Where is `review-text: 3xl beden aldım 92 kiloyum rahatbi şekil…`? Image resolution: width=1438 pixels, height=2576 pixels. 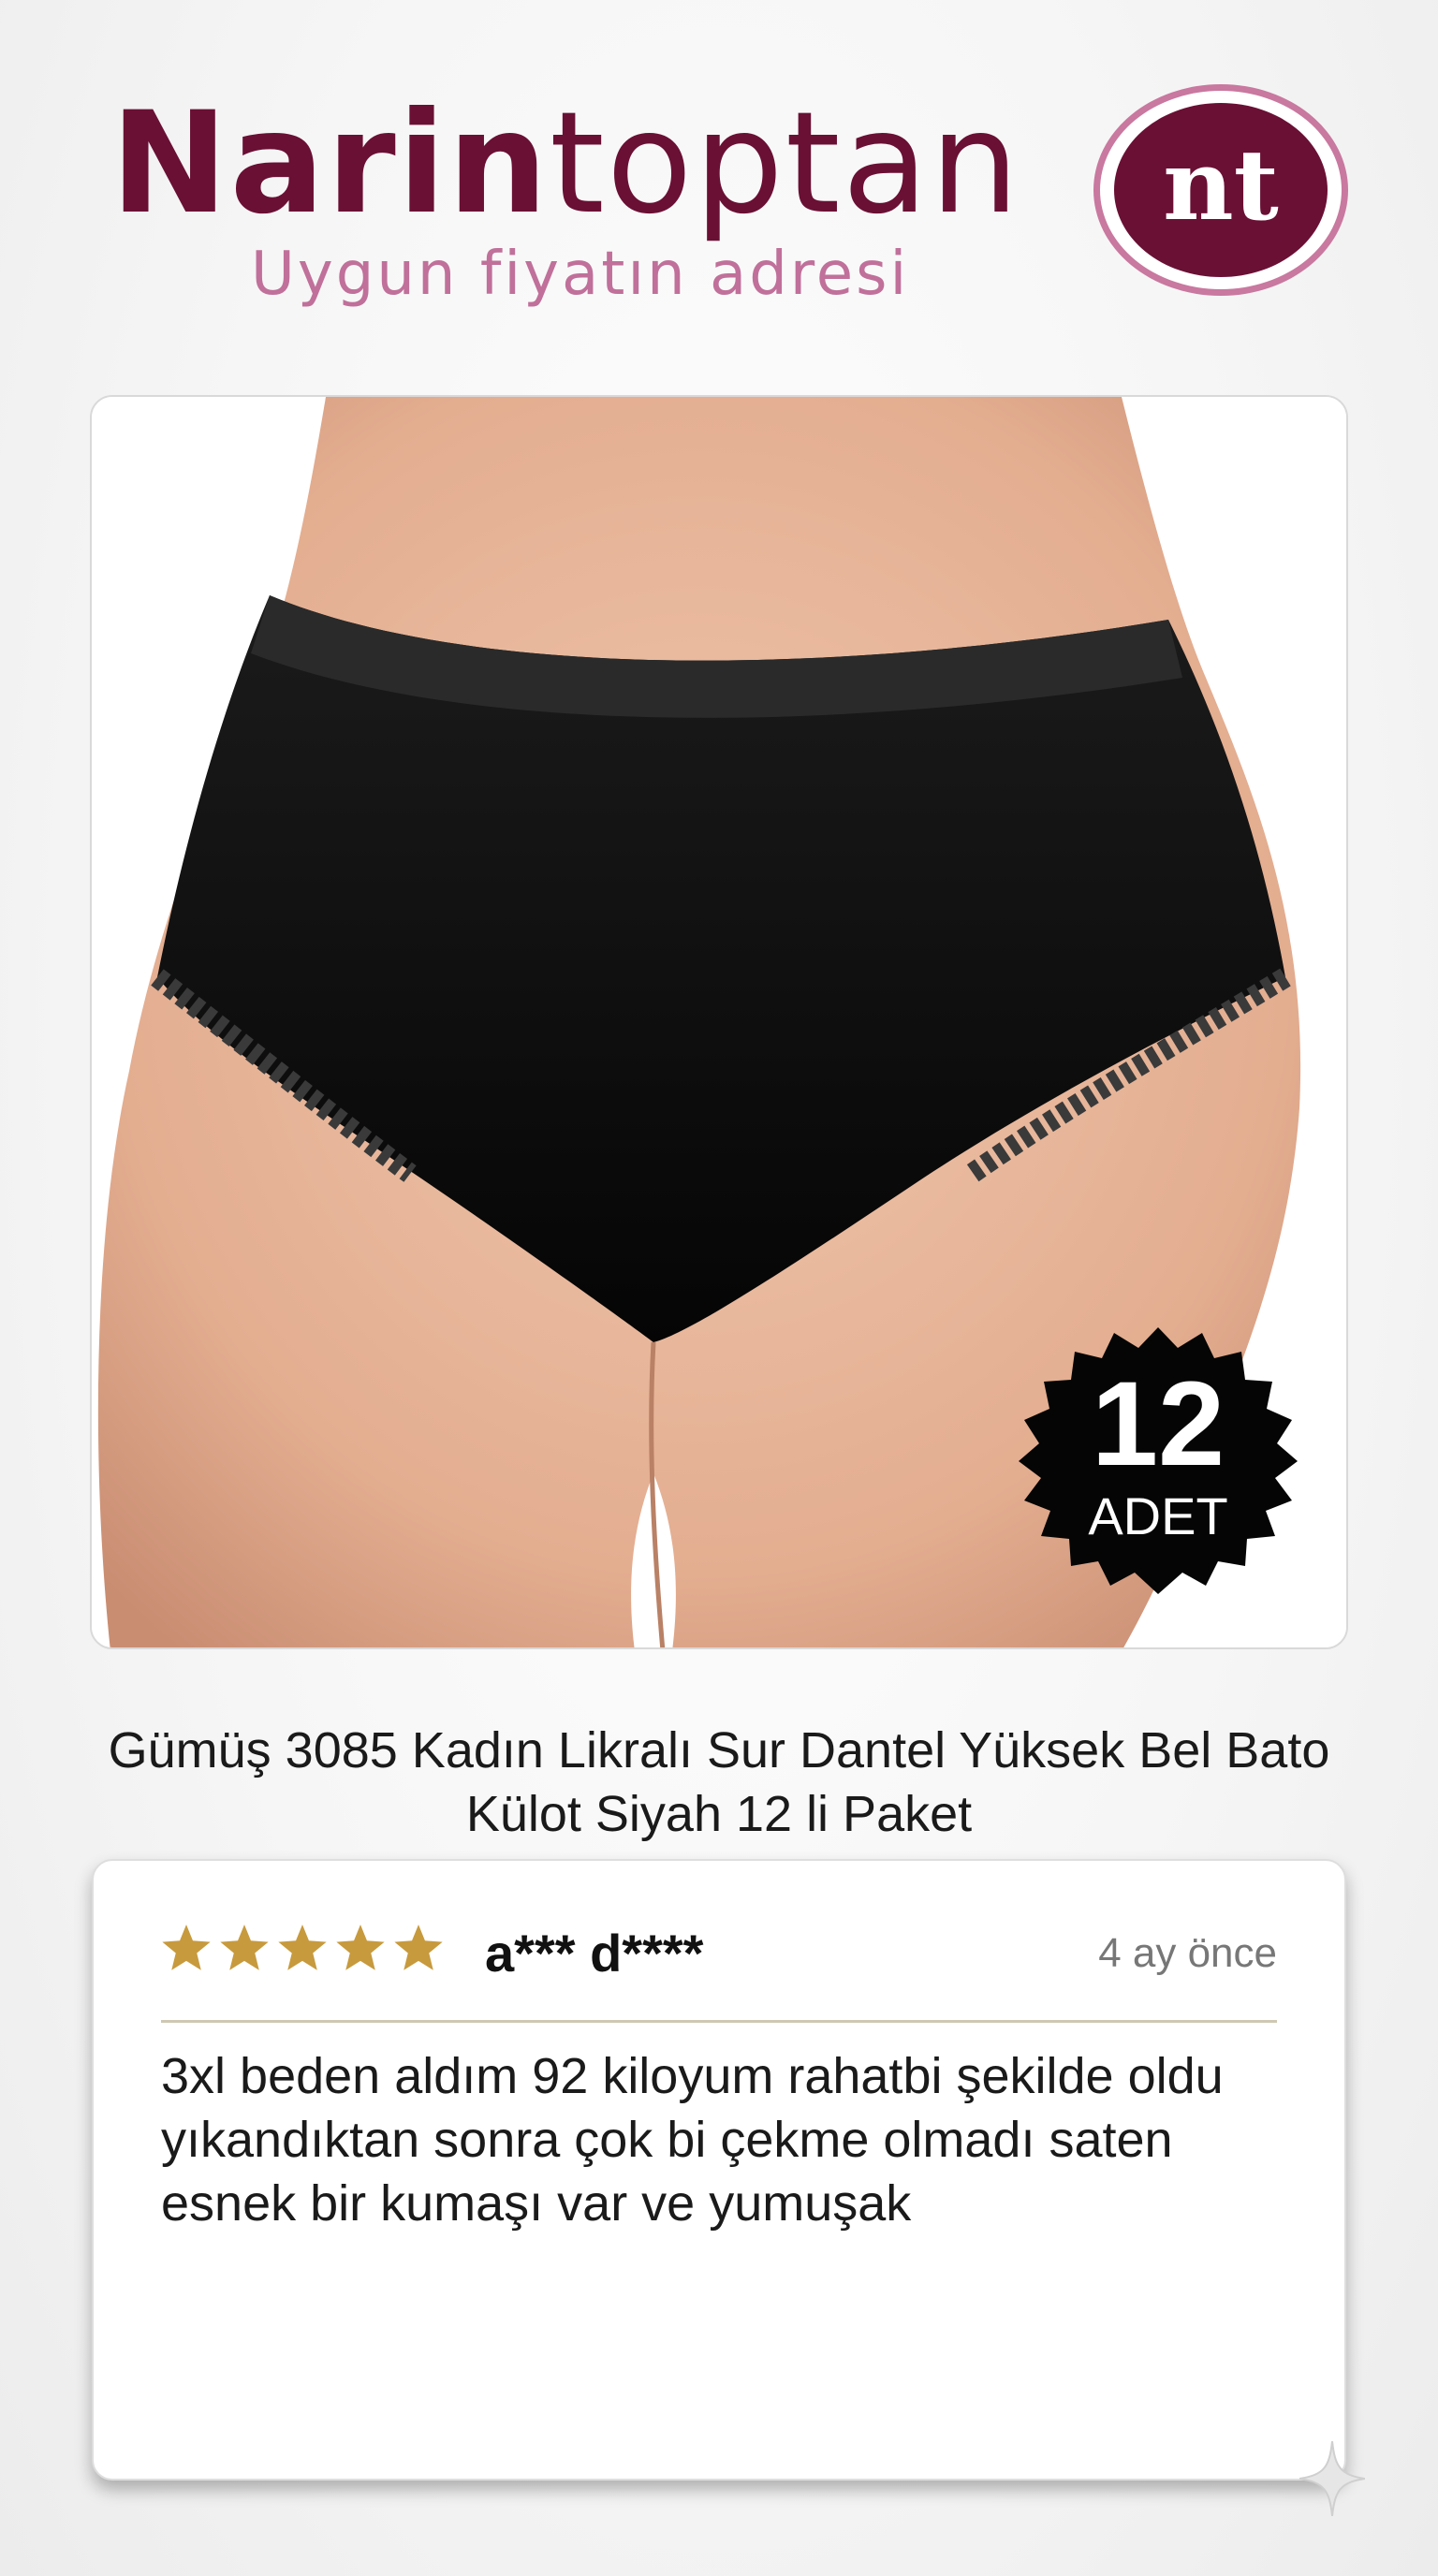
review-text: 3xl beden aldım 92 kiloyum rahatbi şekil… is located at coordinates (692, 2140).